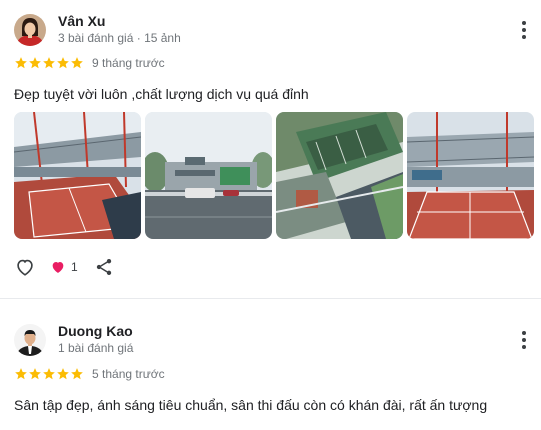 This screenshot has height=430, width=541. I want to click on heart-filled-icon, so click(58, 267).